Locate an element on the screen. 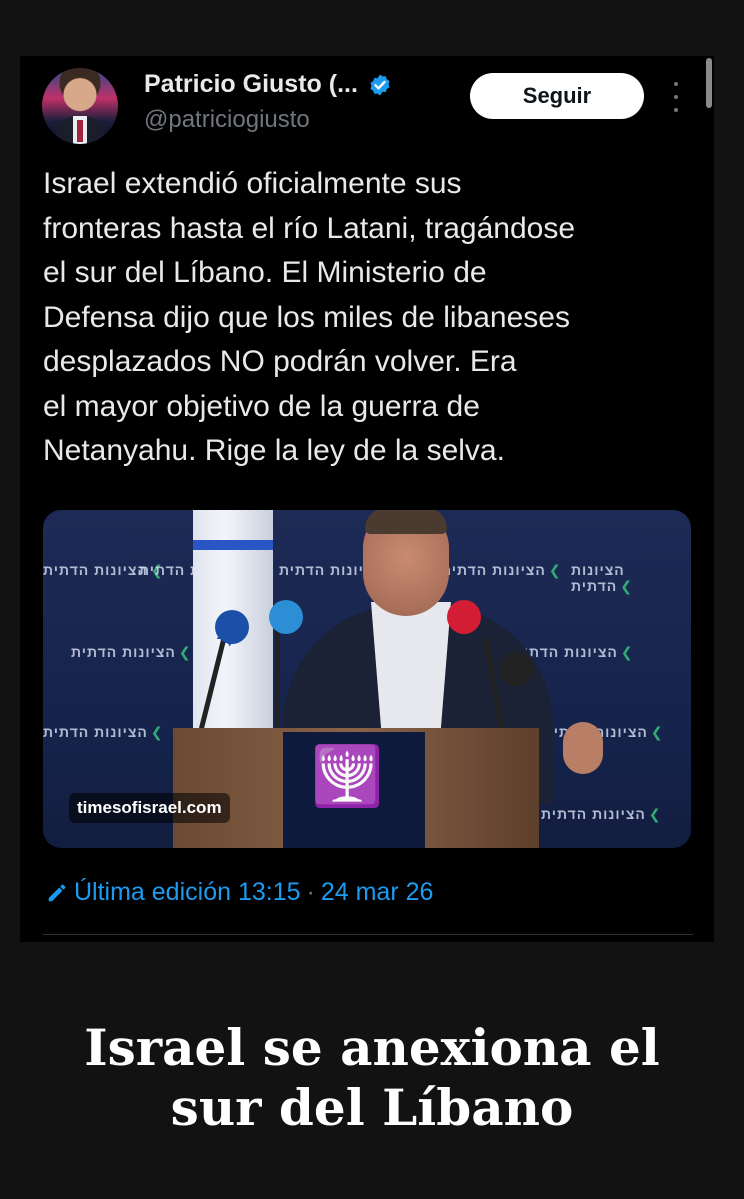 This screenshot has width=744, height=1199. media-watermark: timesofisrael.com is located at coordinates (149, 808).